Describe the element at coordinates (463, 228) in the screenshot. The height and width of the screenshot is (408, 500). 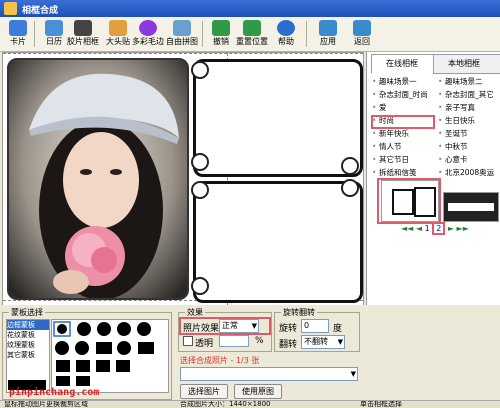
I see `pager-last: ►►` at that location.